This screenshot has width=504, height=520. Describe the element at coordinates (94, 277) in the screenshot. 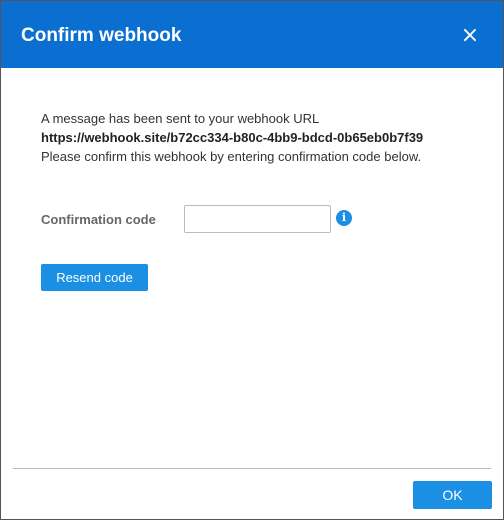

I see `resend-code-button: Resend code` at that location.